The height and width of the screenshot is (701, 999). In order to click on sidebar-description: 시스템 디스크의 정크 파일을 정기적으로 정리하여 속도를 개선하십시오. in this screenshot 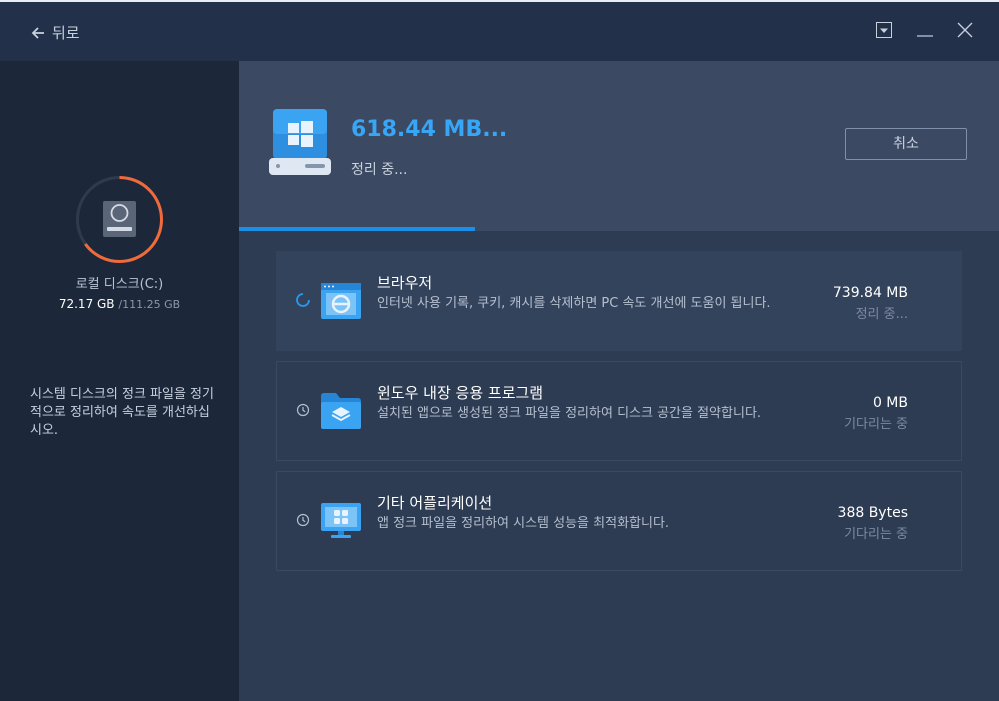, I will do `click(122, 412)`.